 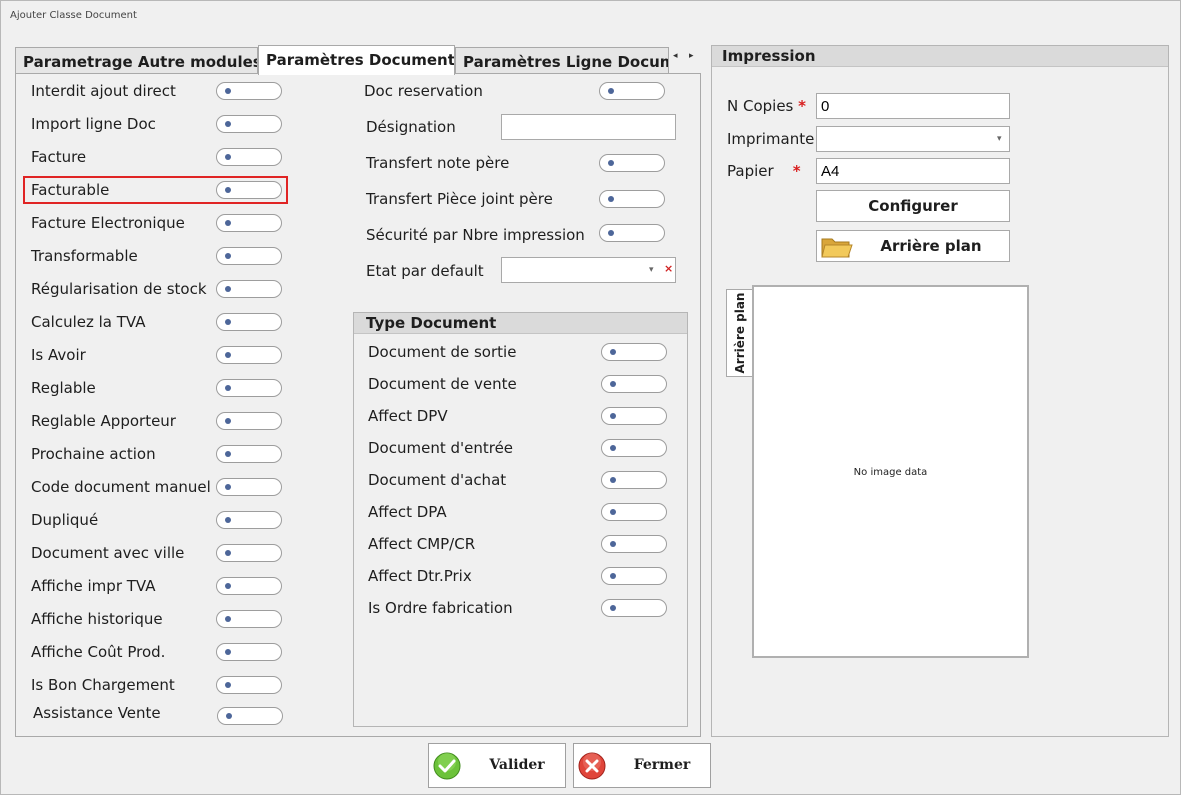 What do you see at coordinates (588, 127) in the screenshot?
I see `designation-input` at bounding box center [588, 127].